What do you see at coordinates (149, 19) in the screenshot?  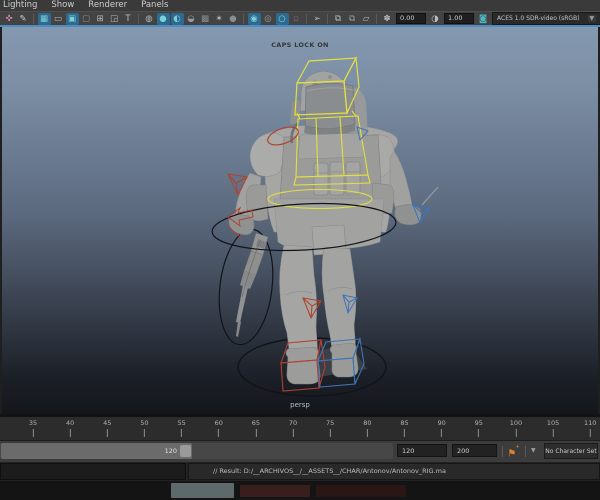 I see `wireframe-display-icon: ◍` at bounding box center [149, 19].